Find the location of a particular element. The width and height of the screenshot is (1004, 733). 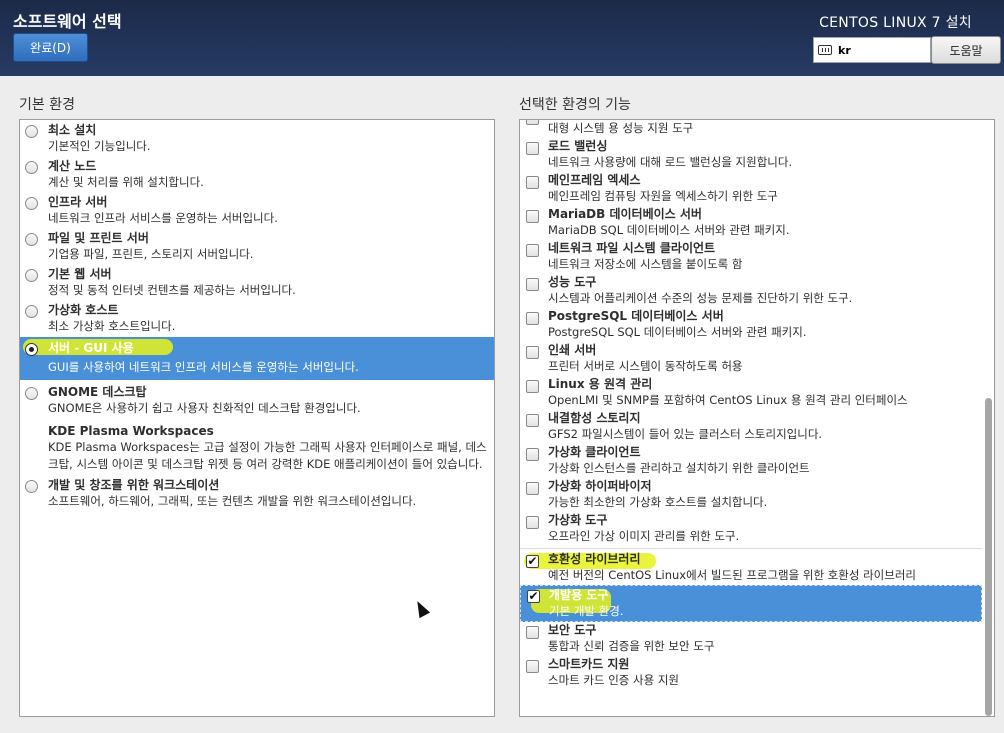

addon-scrollbar is located at coordinates (988, 419).